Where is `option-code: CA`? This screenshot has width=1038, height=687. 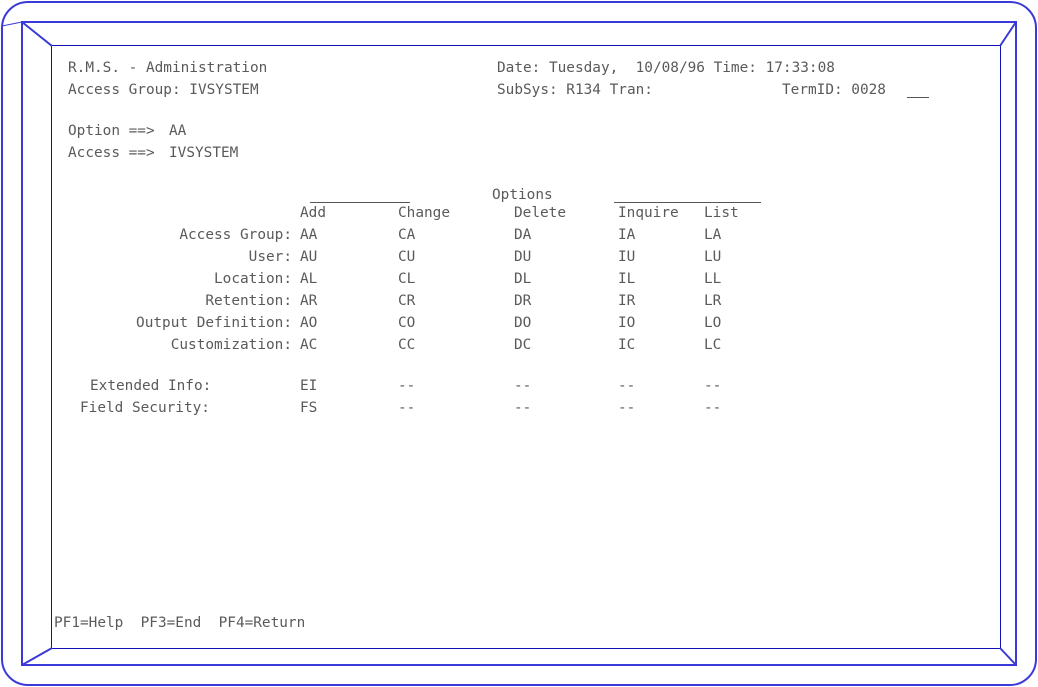 option-code: CA is located at coordinates (407, 235).